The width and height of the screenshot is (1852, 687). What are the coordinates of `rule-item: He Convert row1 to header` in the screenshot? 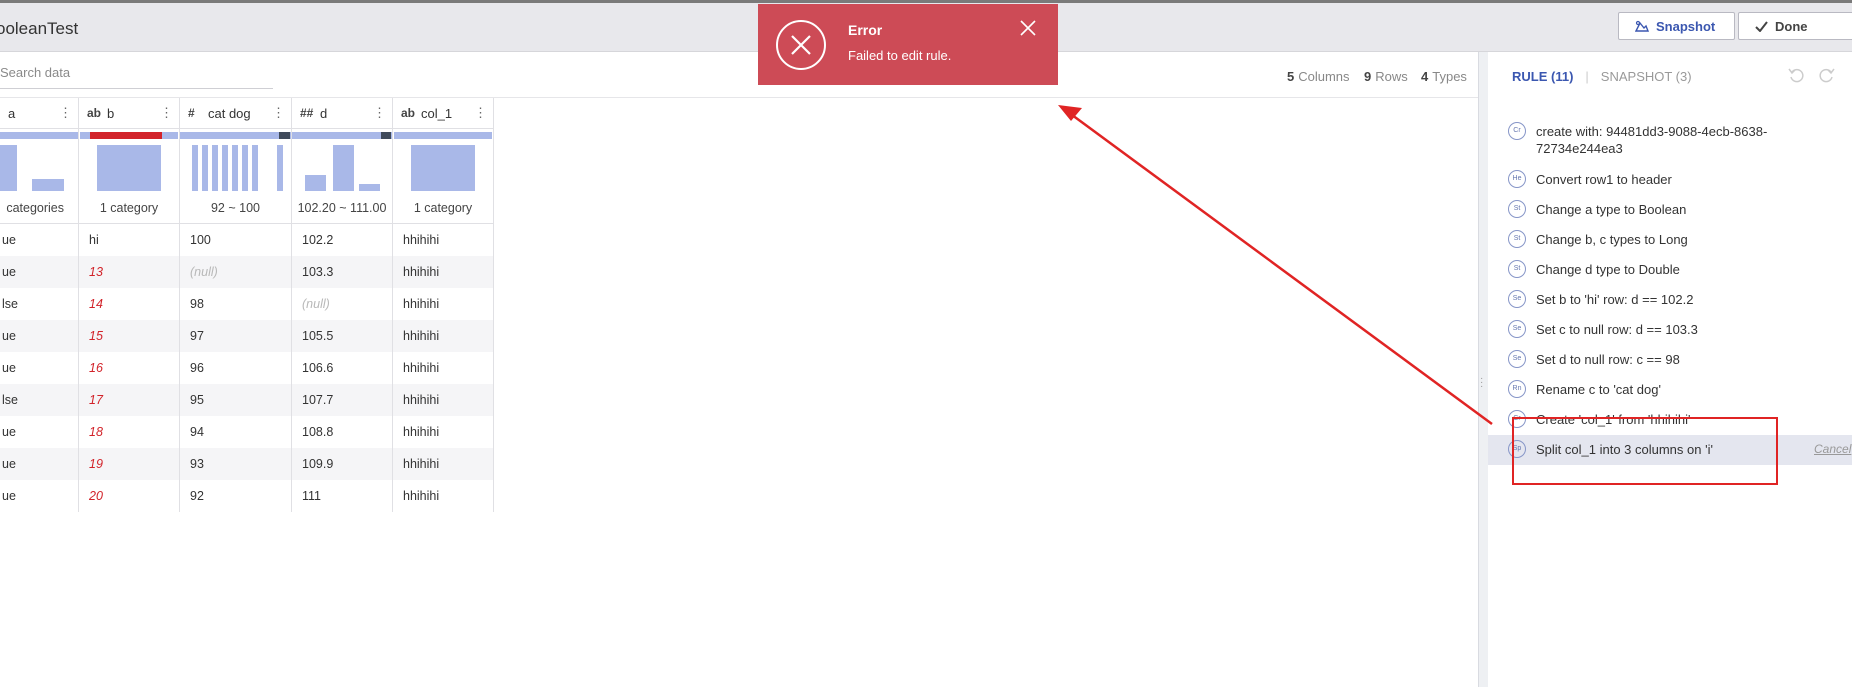 It's located at (1670, 180).